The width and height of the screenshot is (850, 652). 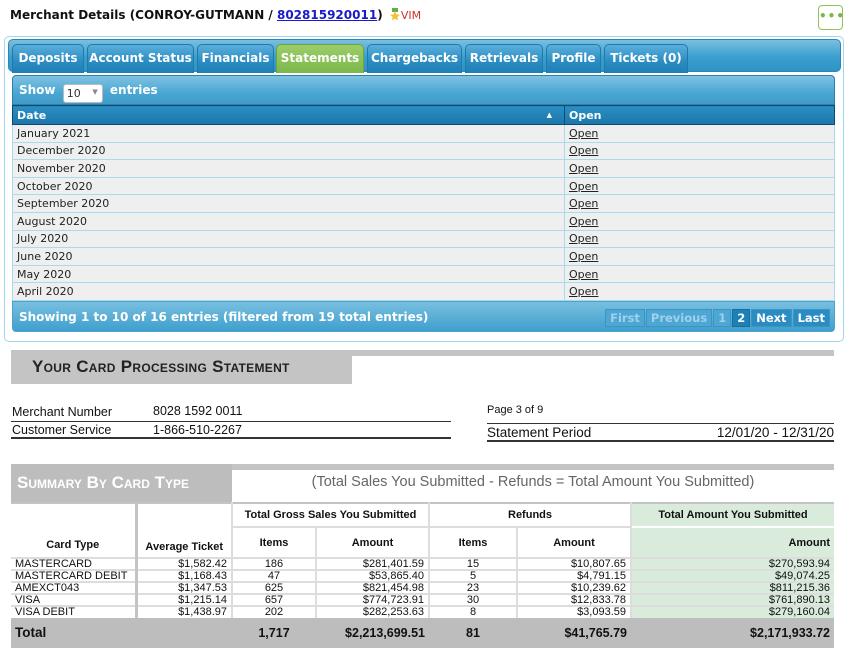 What do you see at coordinates (423, 186) in the screenshot?
I see `table-row: October 2020 Open` at bounding box center [423, 186].